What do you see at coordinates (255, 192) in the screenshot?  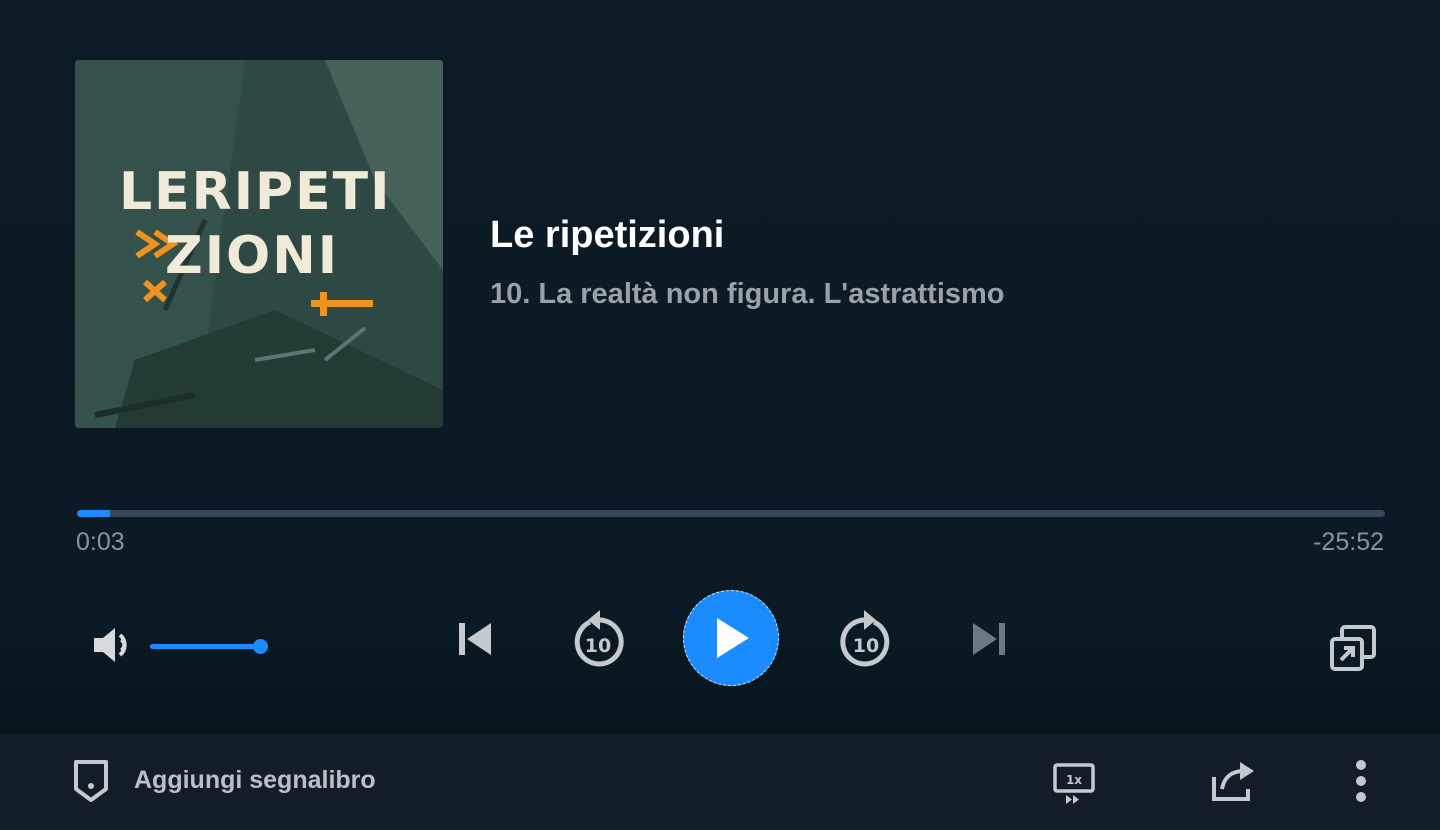 I see `cover-logo-line1: LERIPETI` at bounding box center [255, 192].